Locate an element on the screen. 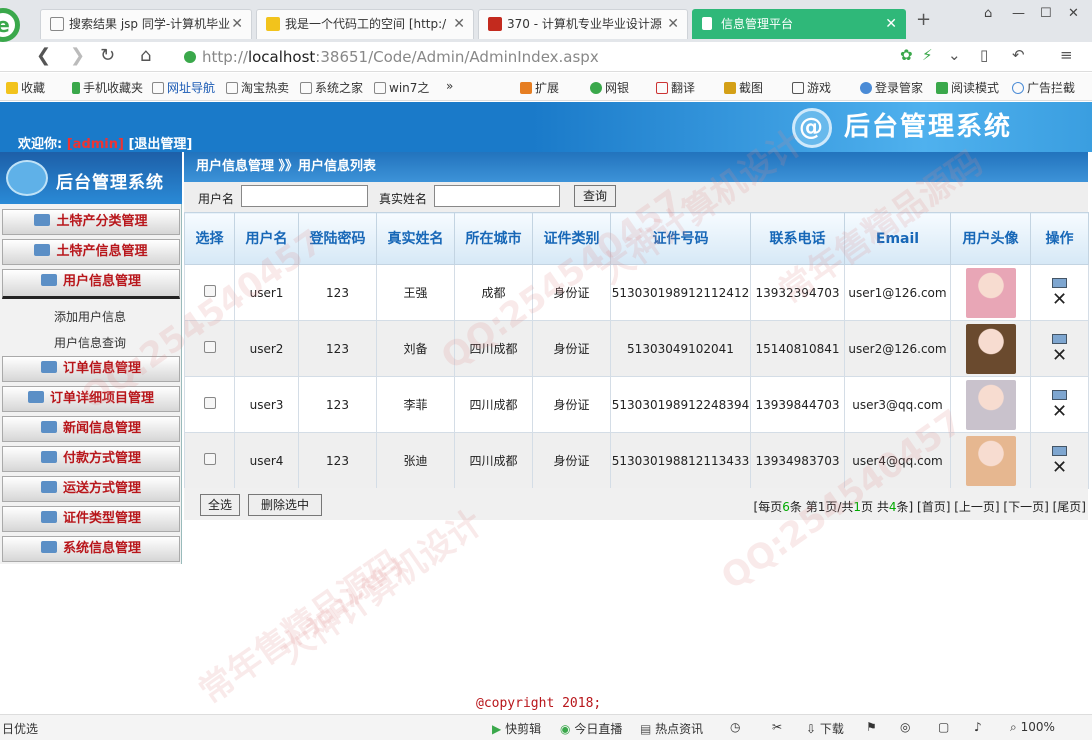  forward-icon: ❯ is located at coordinates (77, 55).